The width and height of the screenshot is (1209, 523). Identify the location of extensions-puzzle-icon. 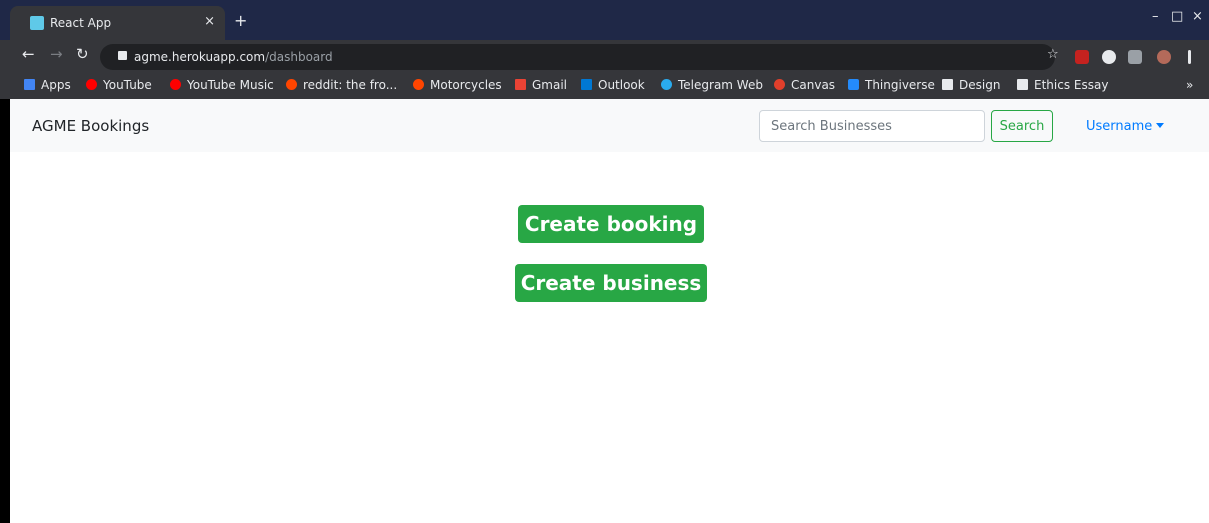
(1109, 57).